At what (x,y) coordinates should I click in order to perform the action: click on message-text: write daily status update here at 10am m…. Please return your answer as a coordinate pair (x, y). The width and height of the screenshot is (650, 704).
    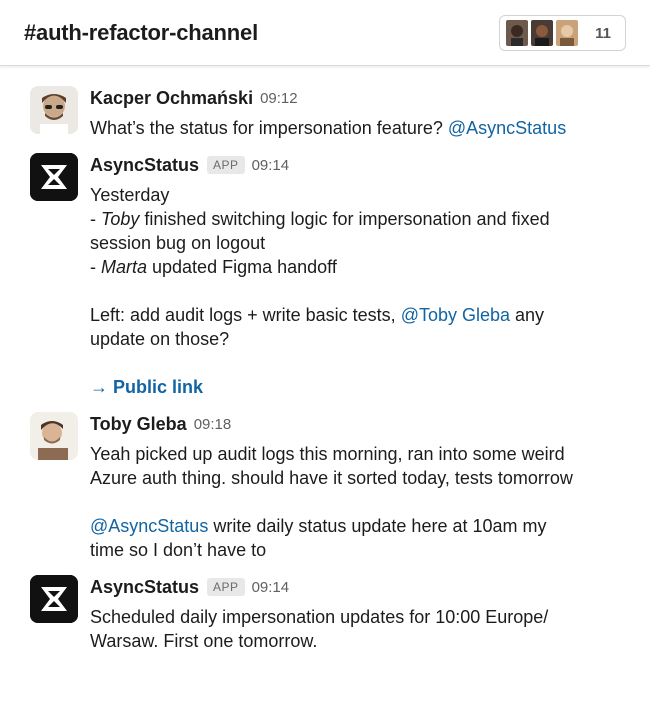
    Looking at the image, I should click on (377, 526).